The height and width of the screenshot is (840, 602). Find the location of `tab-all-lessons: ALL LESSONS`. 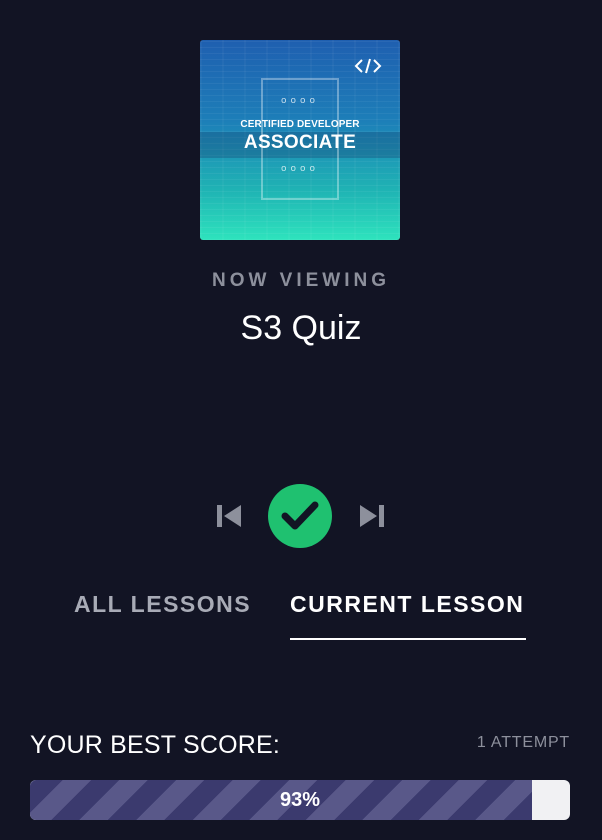

tab-all-lessons: ALL LESSONS is located at coordinates (162, 604).